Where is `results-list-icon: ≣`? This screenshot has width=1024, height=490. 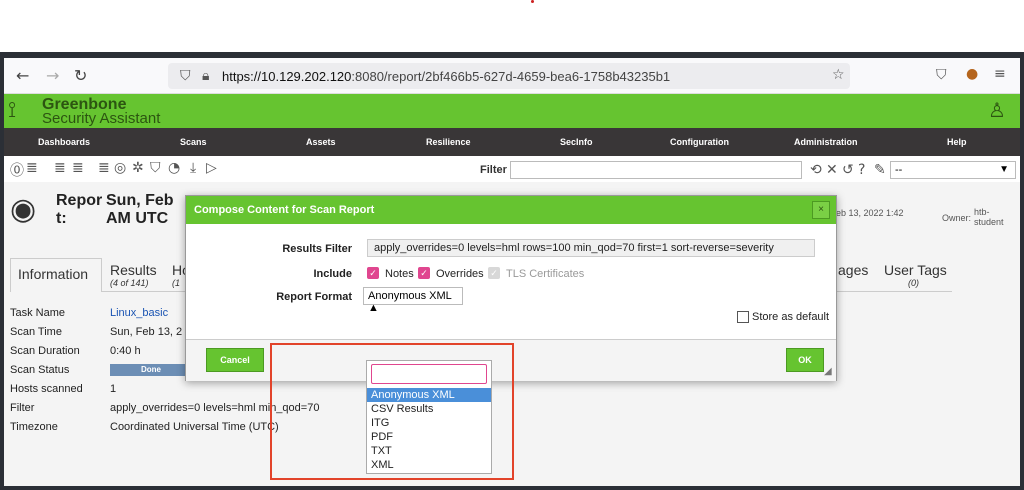
results-list-icon: ≣ is located at coordinates (78, 168).